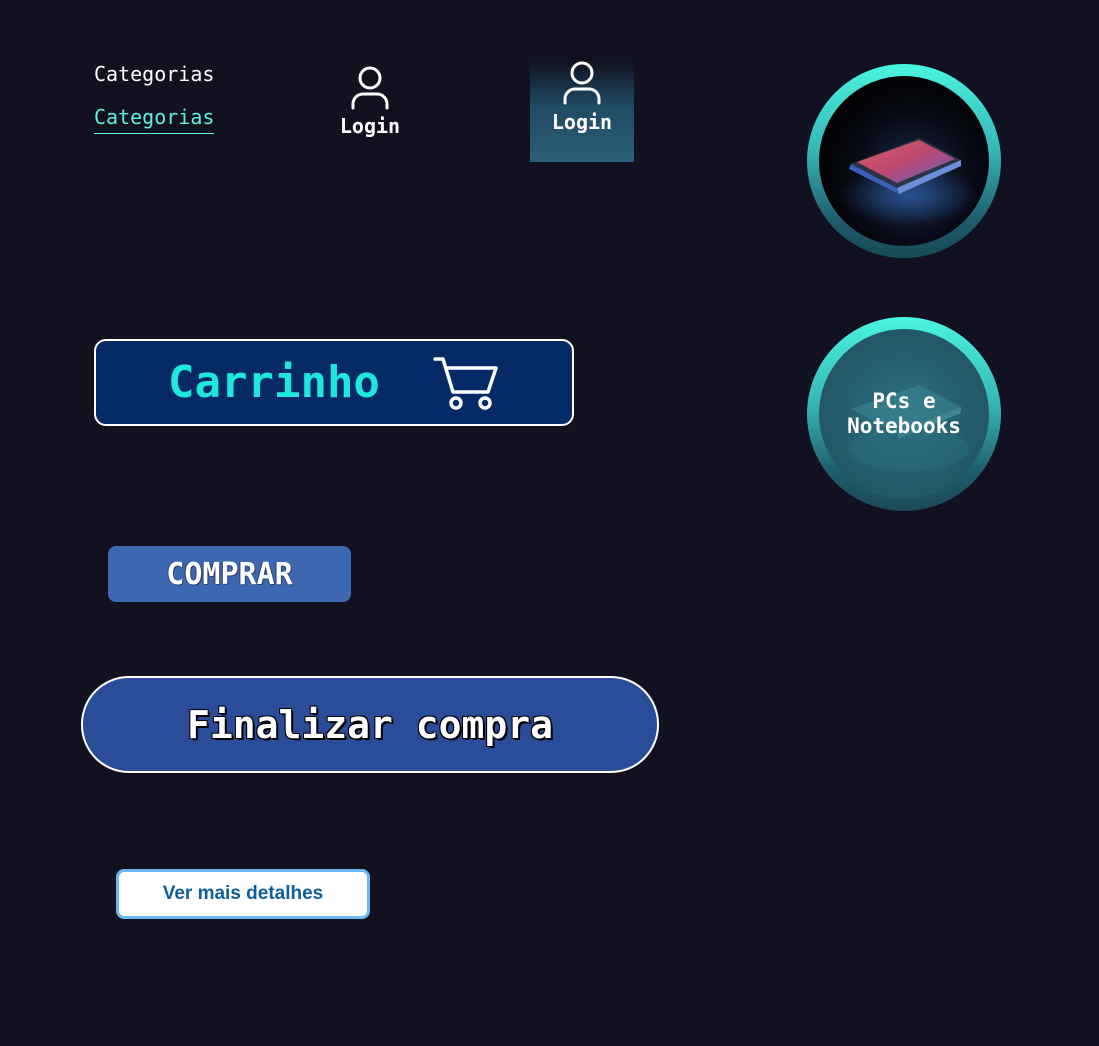 The width and height of the screenshot is (1099, 1046). What do you see at coordinates (465, 383) in the screenshot?
I see `cart-icon` at bounding box center [465, 383].